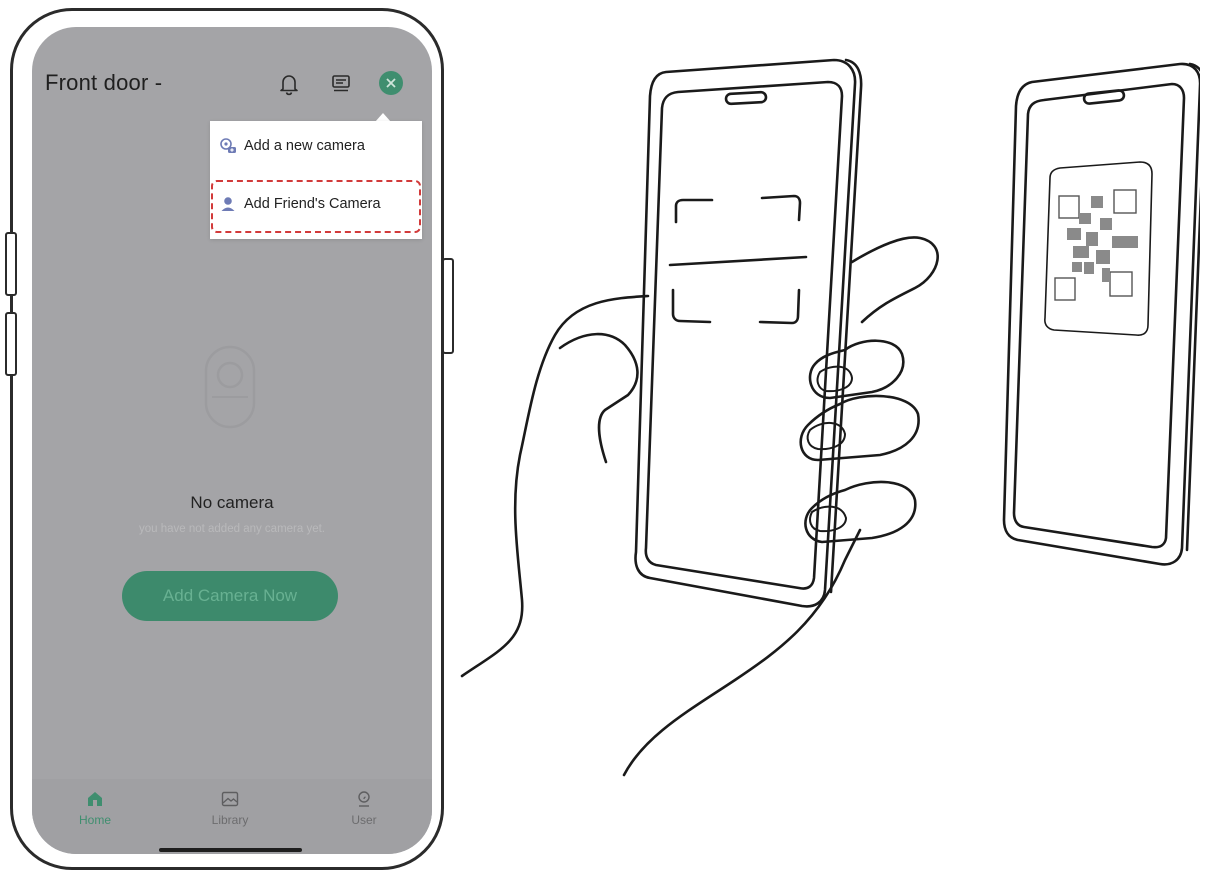 Image resolution: width=1207 pixels, height=876 pixels. What do you see at coordinates (598, 398) in the screenshot?
I see `thumb-outline` at bounding box center [598, 398].